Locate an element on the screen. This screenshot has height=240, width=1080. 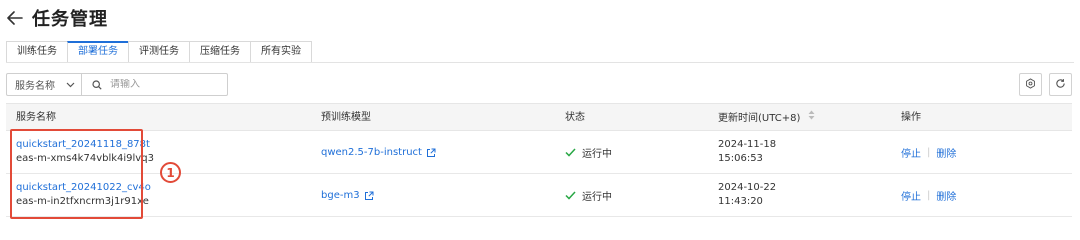
settings-button is located at coordinates (1030, 84).